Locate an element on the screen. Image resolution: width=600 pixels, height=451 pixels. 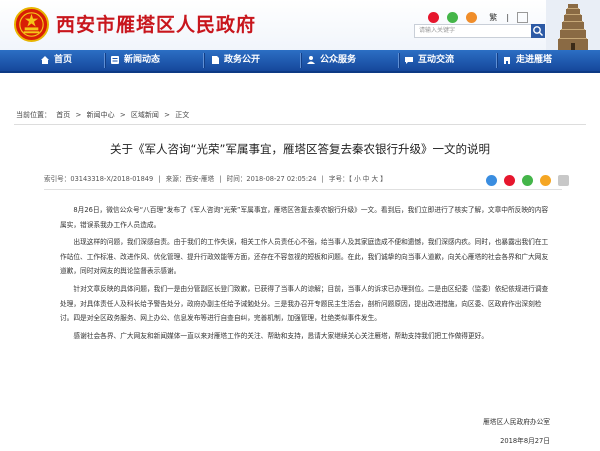
meta-source: 来源：西安-雁塔 is located at coordinates (190, 179).